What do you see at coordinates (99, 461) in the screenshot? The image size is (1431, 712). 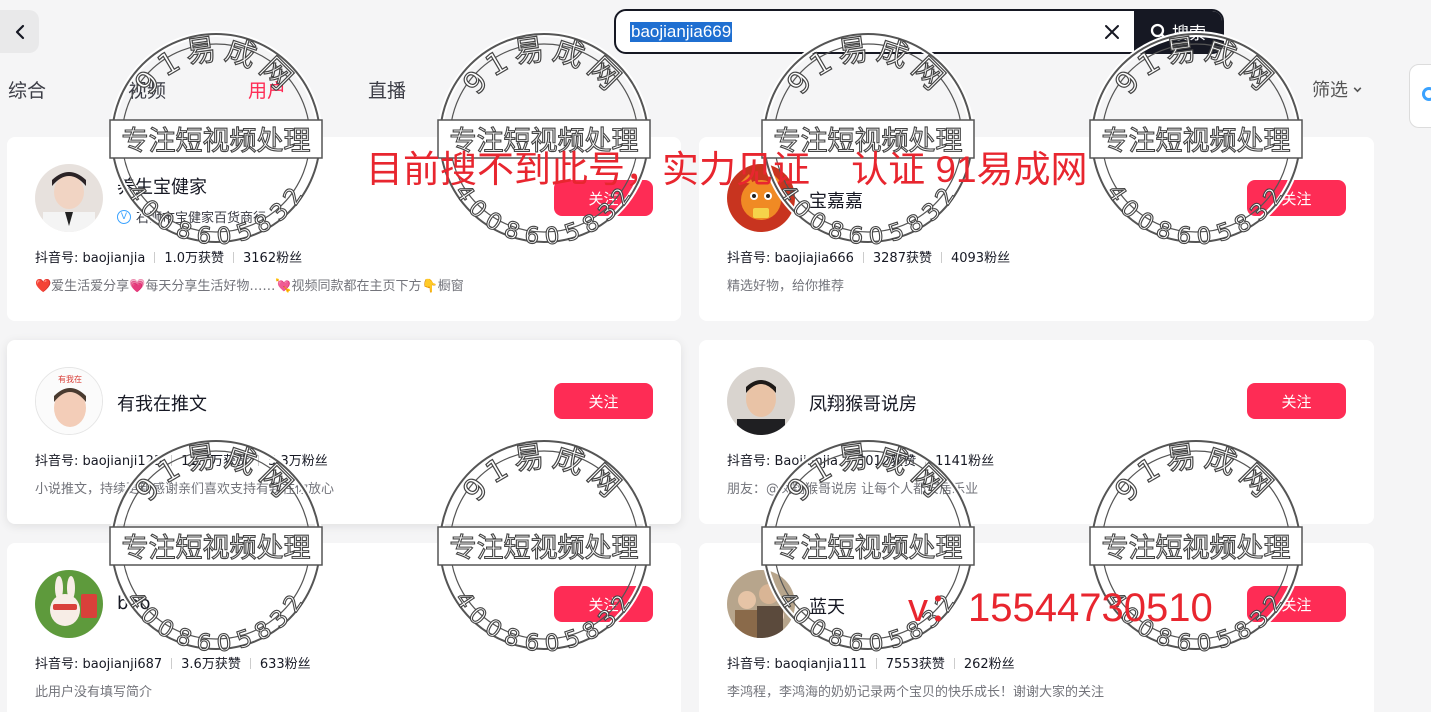 I see `douyin-id: 抖音号: baojianji123` at bounding box center [99, 461].